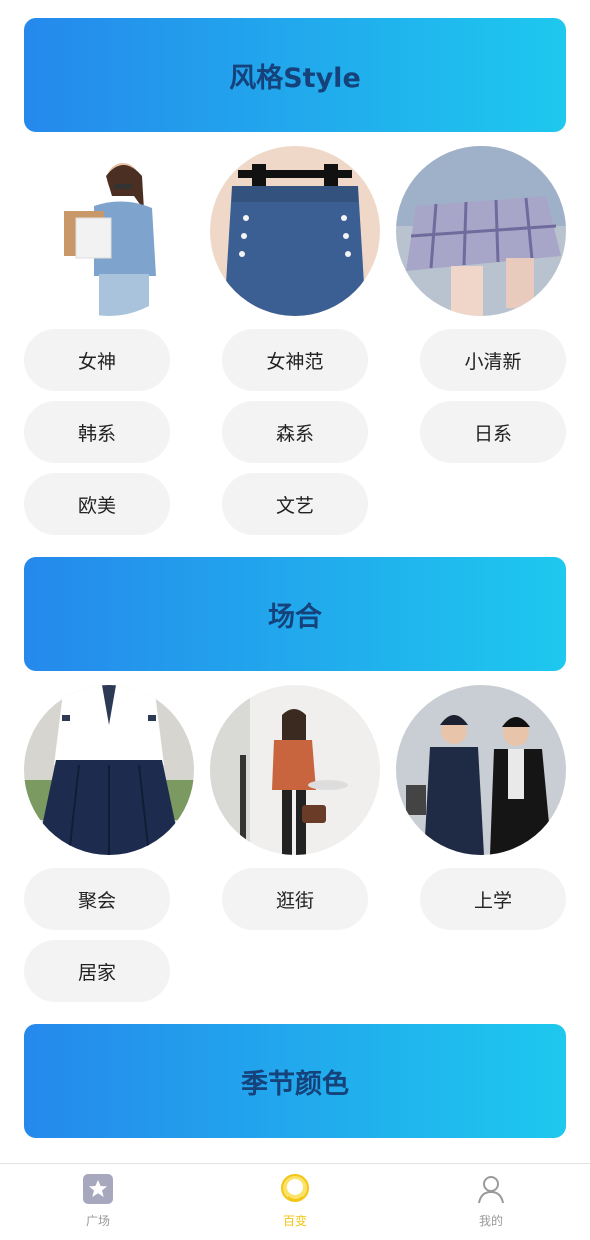 The width and height of the screenshot is (590, 1240). I want to click on photo-denim-shorts, so click(295, 231).